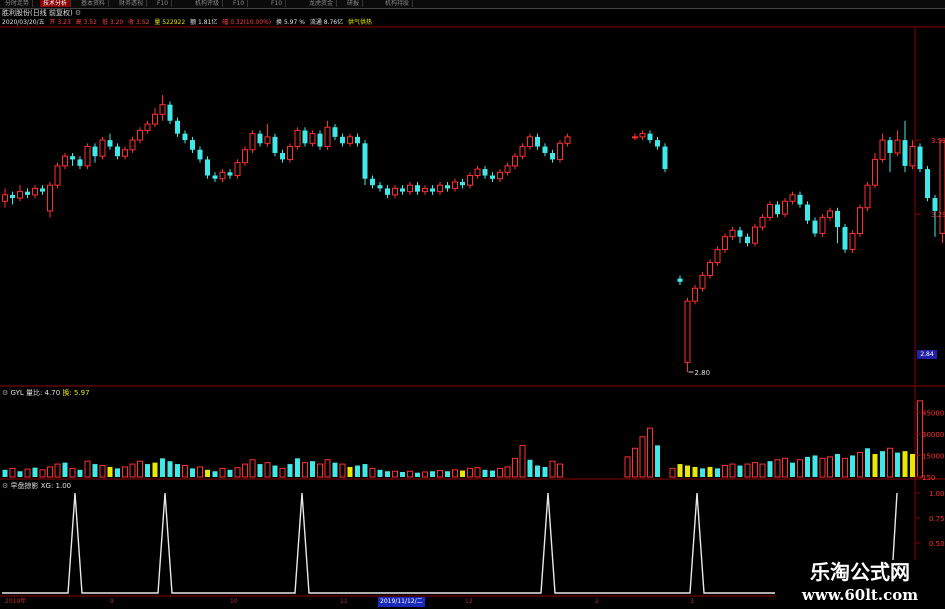 Image resolution: width=945 pixels, height=609 pixels. I want to click on price-axis-label: 3.29, so click(938, 215).